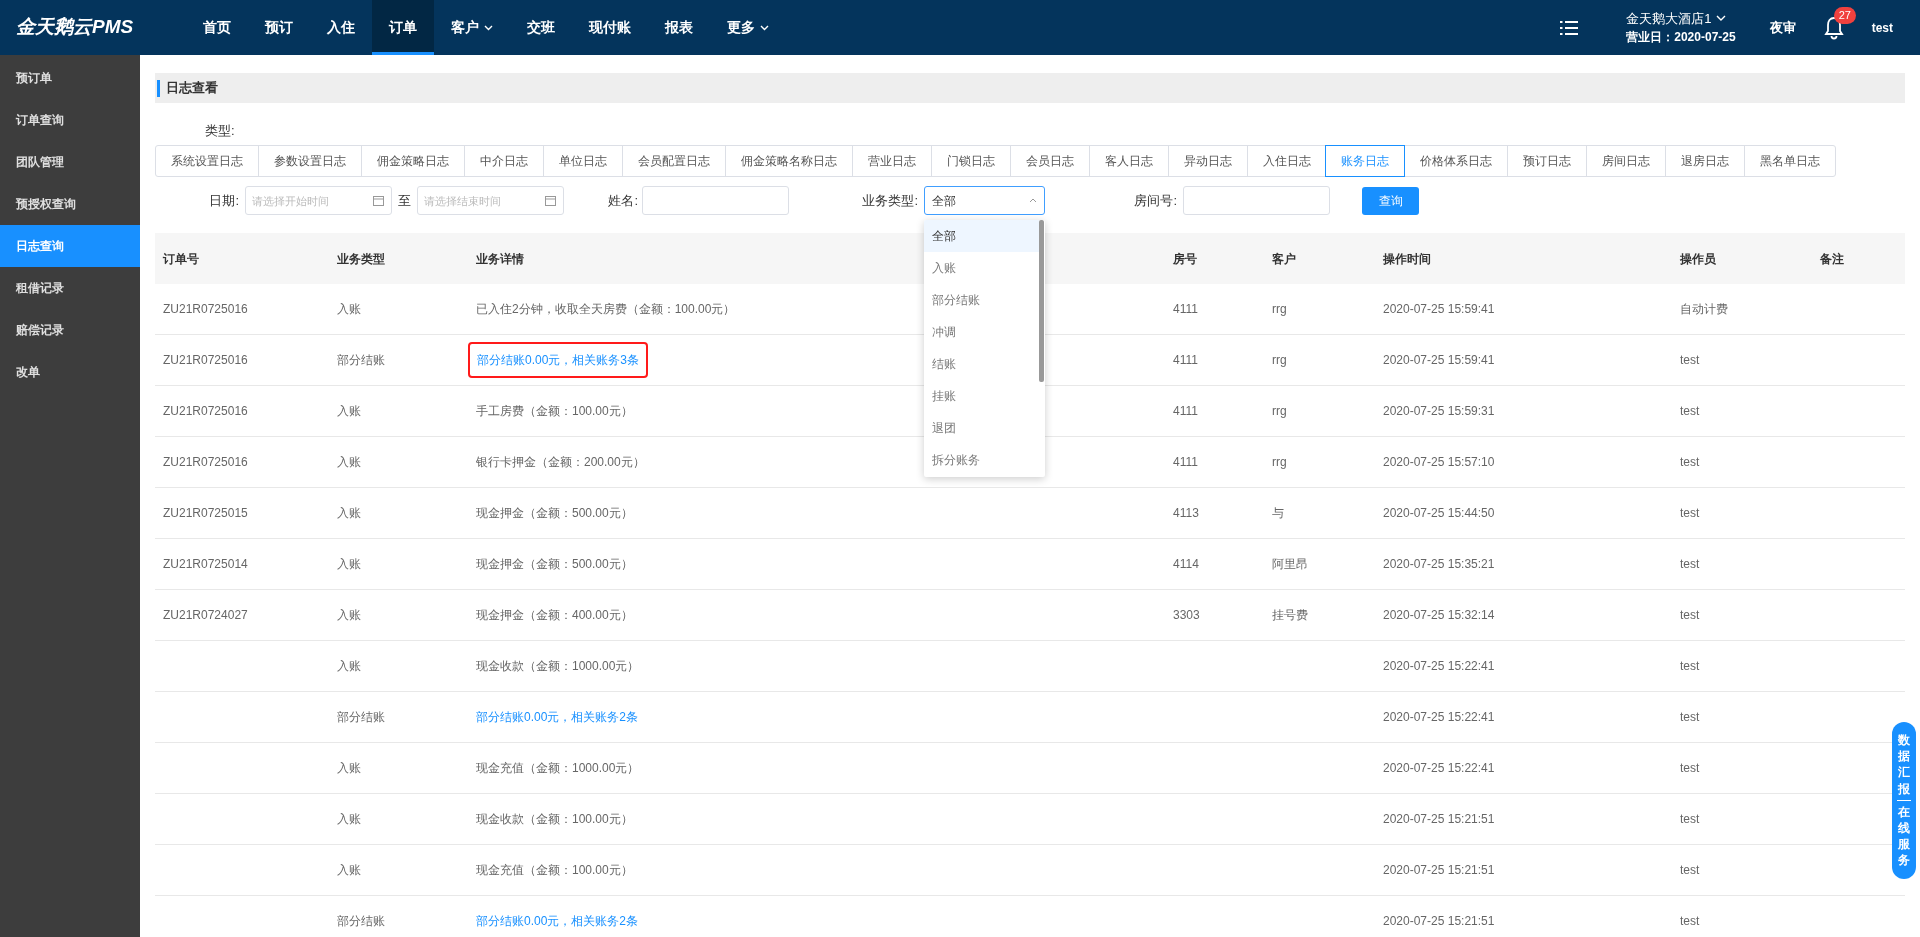 Image resolution: width=1920 pixels, height=937 pixels. What do you see at coordinates (279, 27) in the screenshot?
I see `nav-tab: 预订` at bounding box center [279, 27].